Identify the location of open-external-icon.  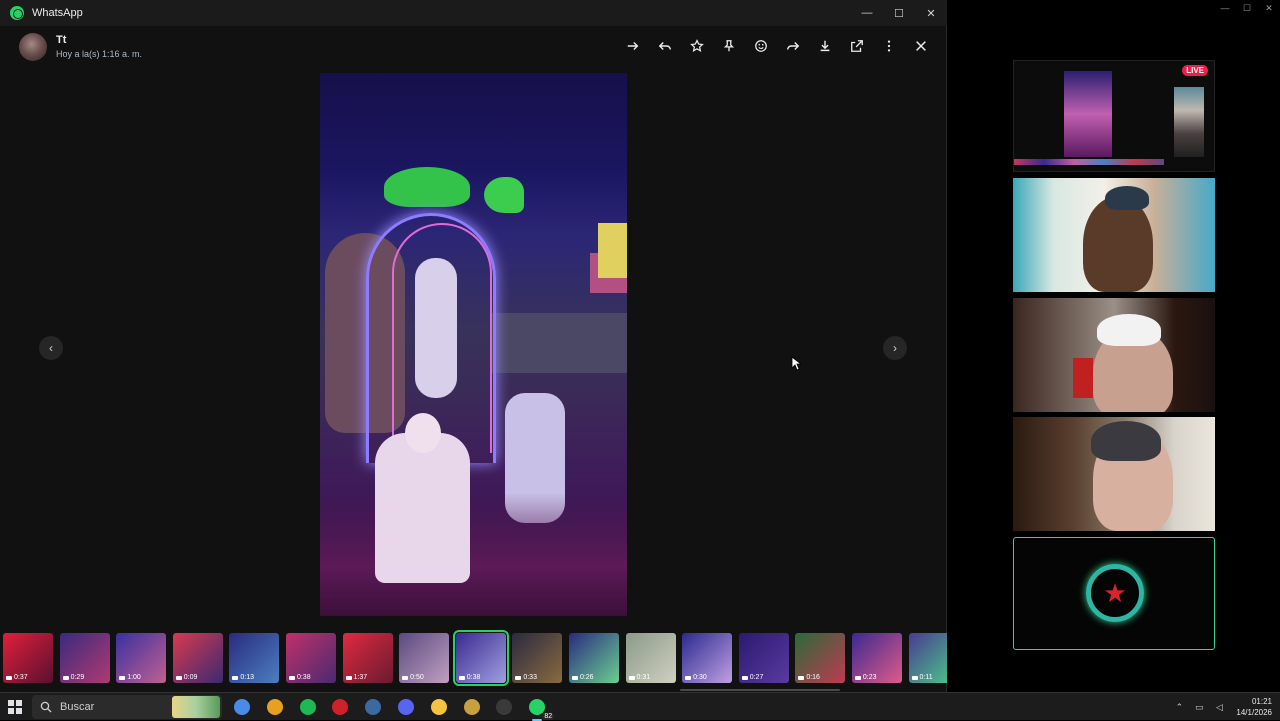
(857, 46).